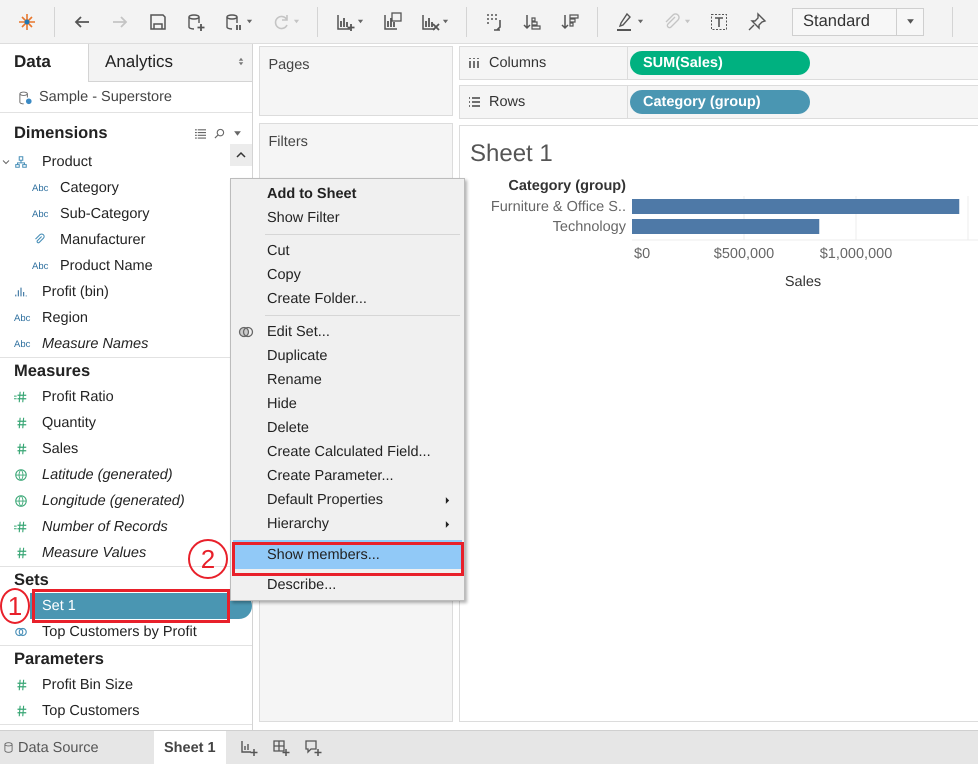 The height and width of the screenshot is (764, 978). Describe the element at coordinates (856, 254) in the screenshot. I see `tick-label: $1,000,000` at that location.